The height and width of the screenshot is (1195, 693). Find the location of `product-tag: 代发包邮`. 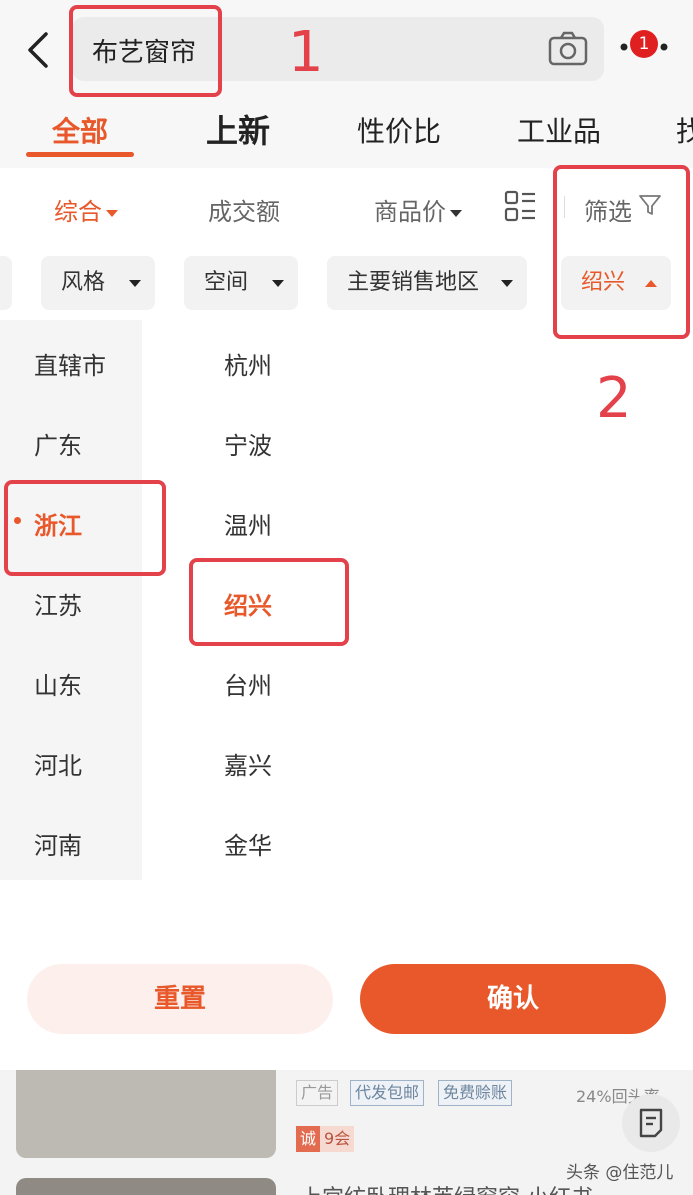

product-tag: 代发包邮 is located at coordinates (387, 1093).